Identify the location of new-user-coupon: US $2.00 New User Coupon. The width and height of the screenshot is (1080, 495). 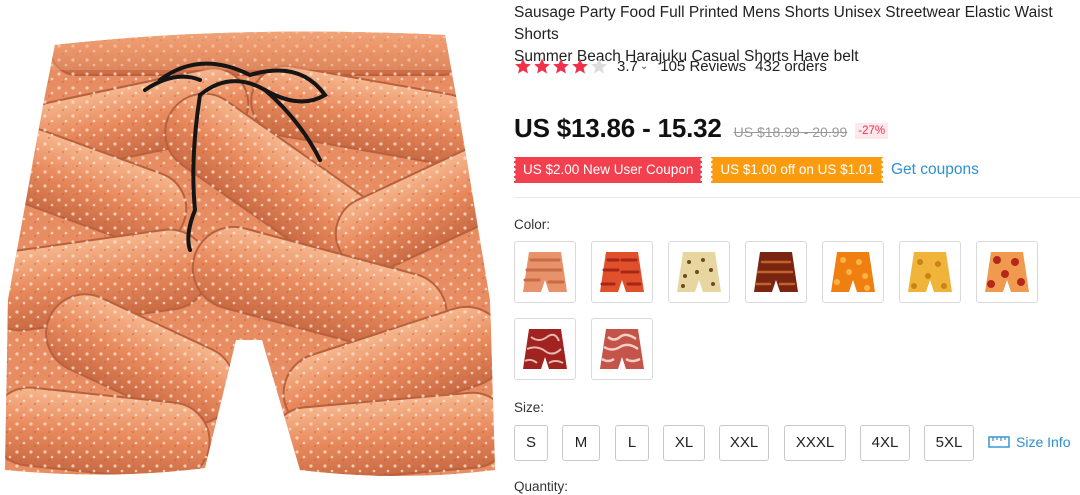
(608, 170).